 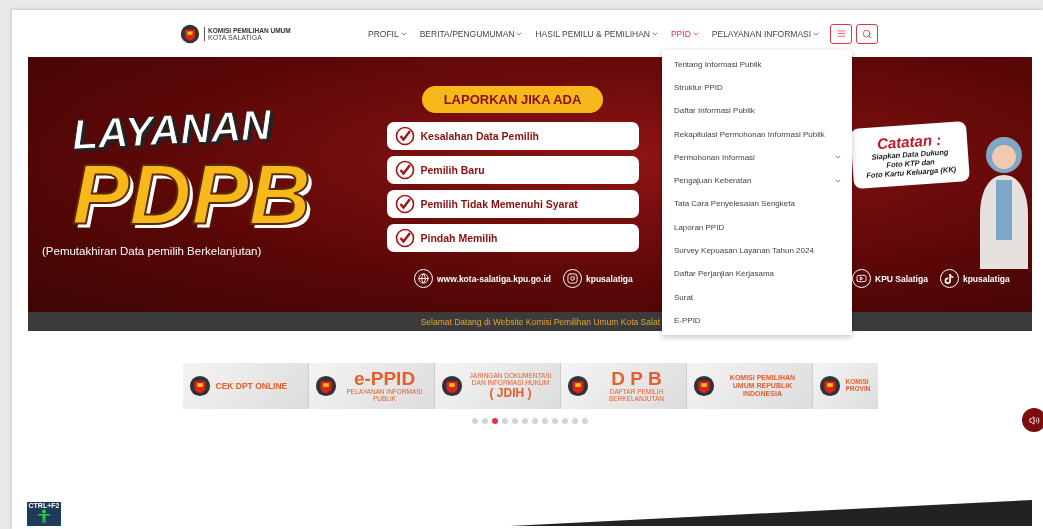 I want to click on report-item: Kesalahan Data Pemilih, so click(x=512, y=136).